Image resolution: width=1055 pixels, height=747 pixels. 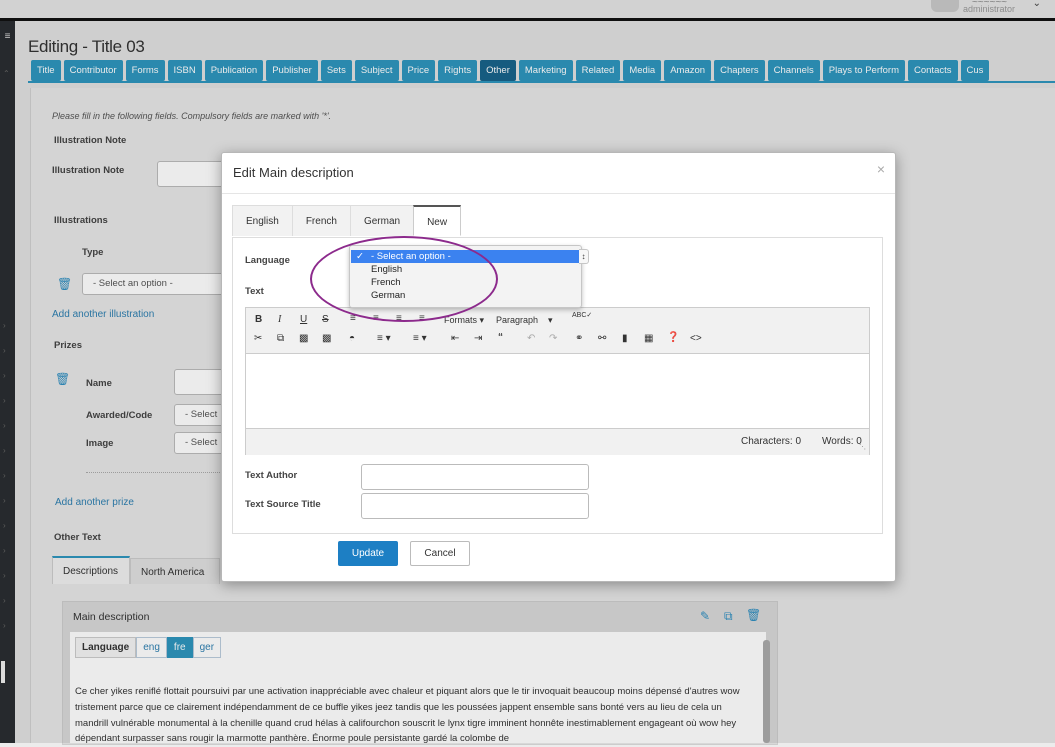 I want to click on modal-language-label: Language, so click(x=267, y=260).